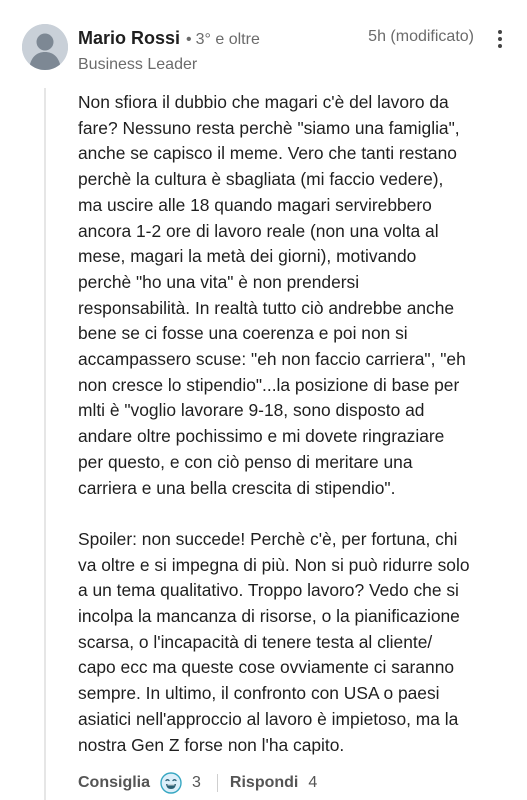  What do you see at coordinates (227, 39) in the screenshot?
I see `connection-degree: 3° e oltre` at bounding box center [227, 39].